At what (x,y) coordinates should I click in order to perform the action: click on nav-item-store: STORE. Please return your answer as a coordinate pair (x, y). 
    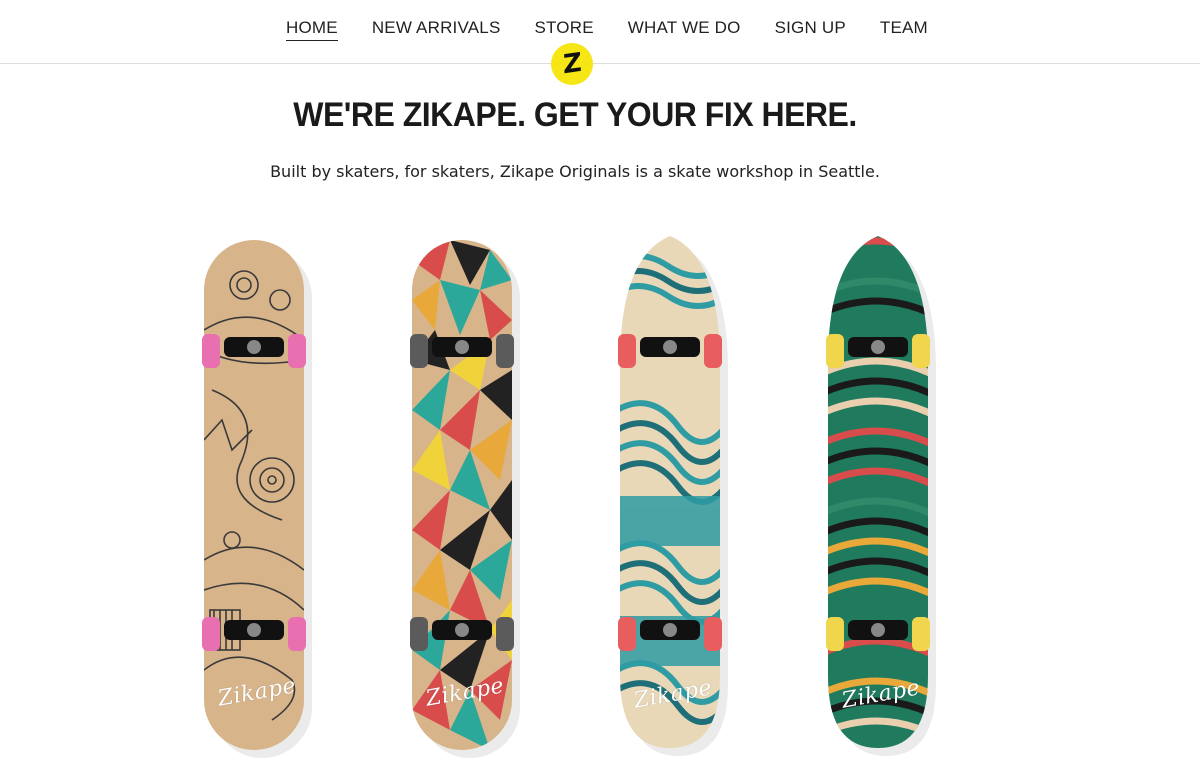
    Looking at the image, I should click on (563, 29).